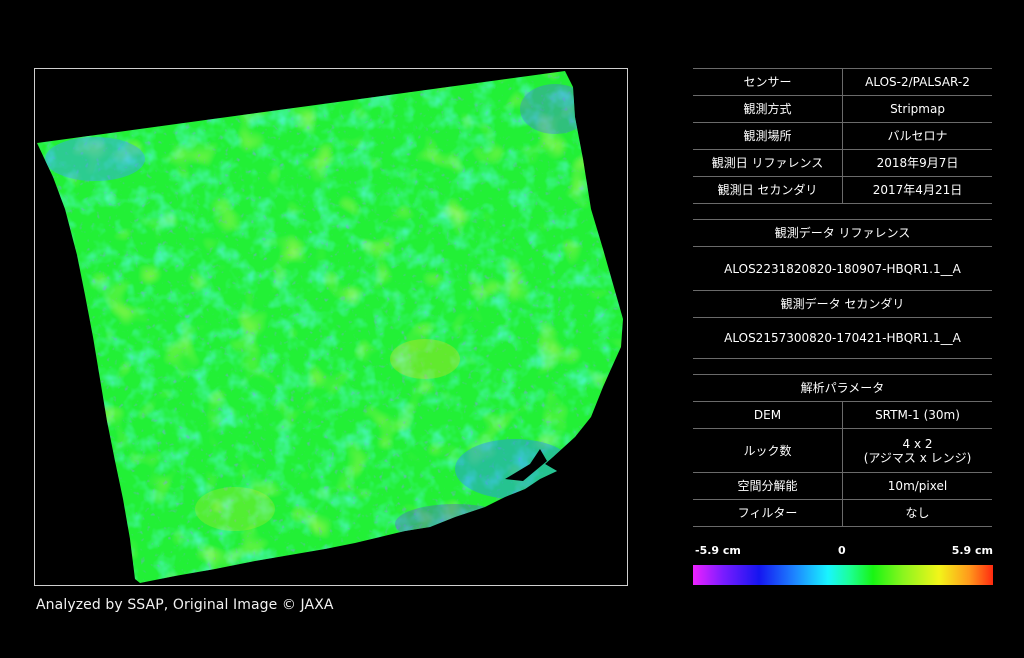  I want to click on filter-value: なし, so click(917, 513).